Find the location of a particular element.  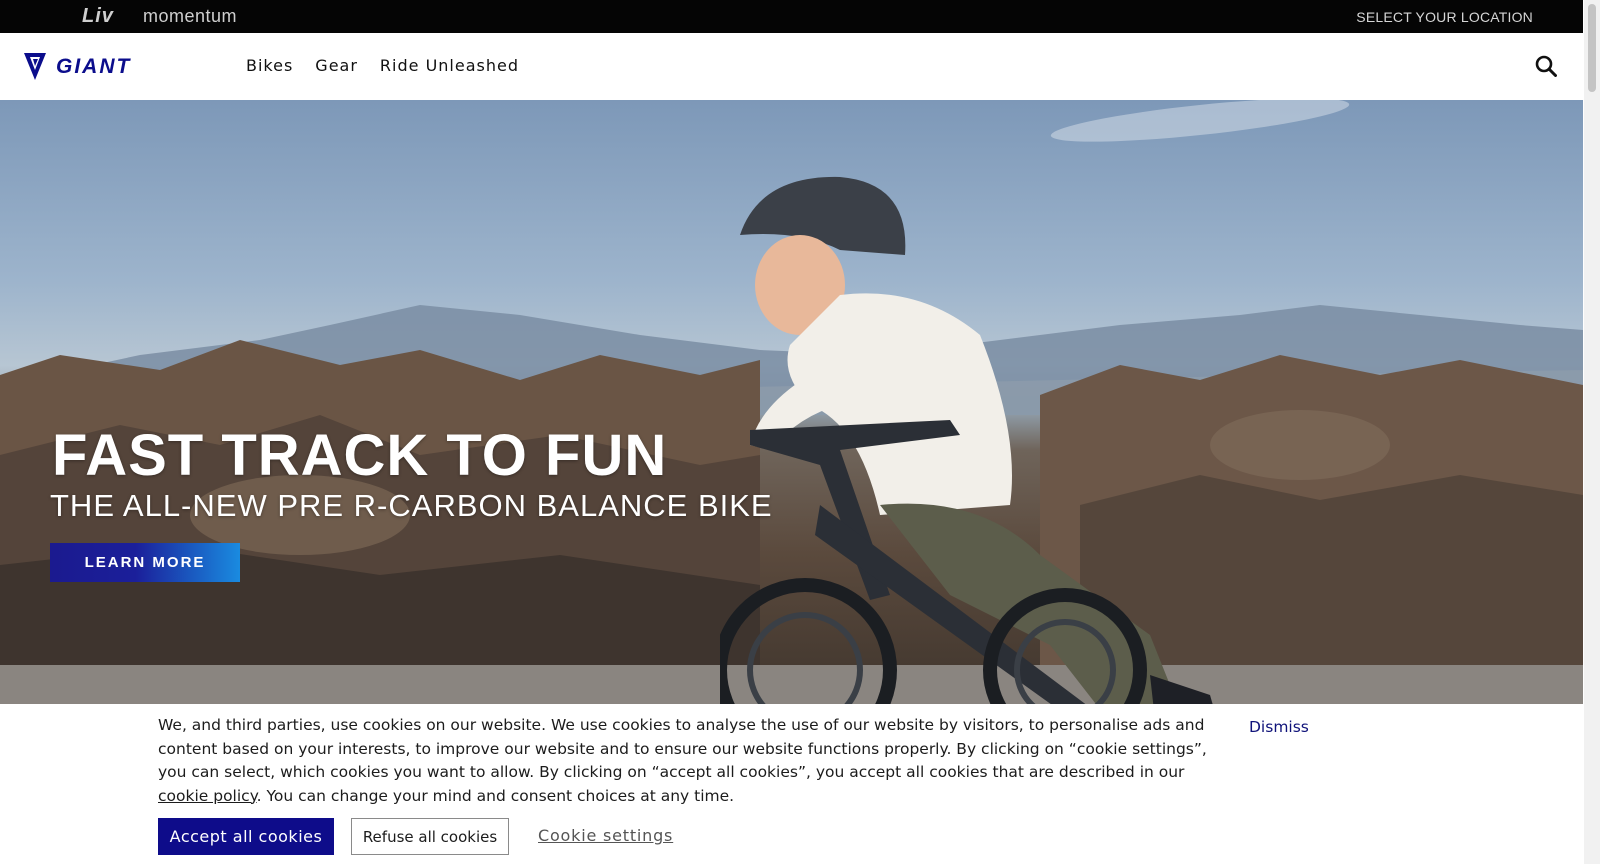

hero-title: FAST TRACK TO FUN is located at coordinates (360, 455).